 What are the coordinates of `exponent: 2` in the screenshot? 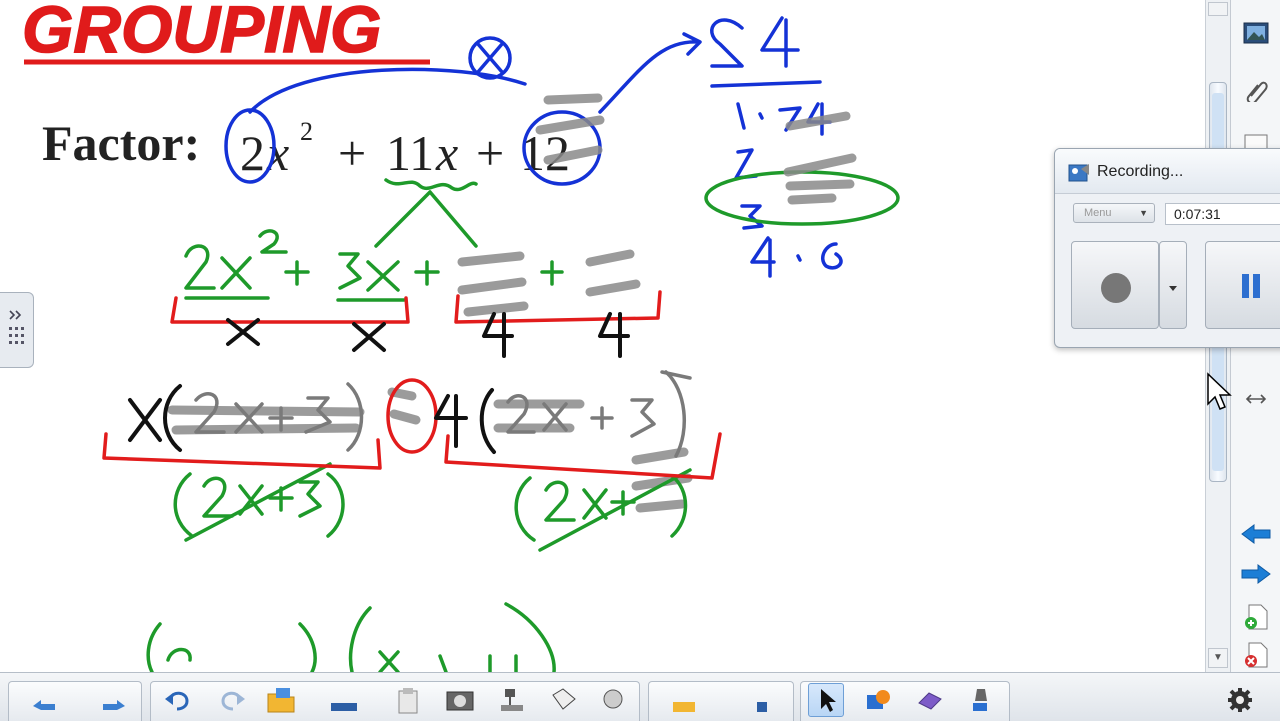 It's located at (306, 131).